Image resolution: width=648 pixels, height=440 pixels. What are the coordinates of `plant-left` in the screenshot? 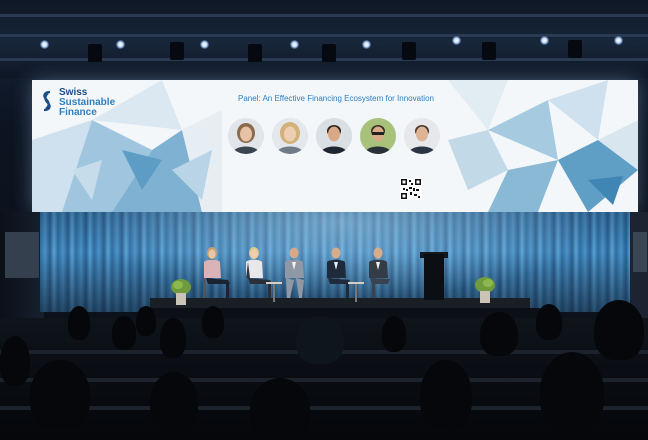 It's located at (181, 292).